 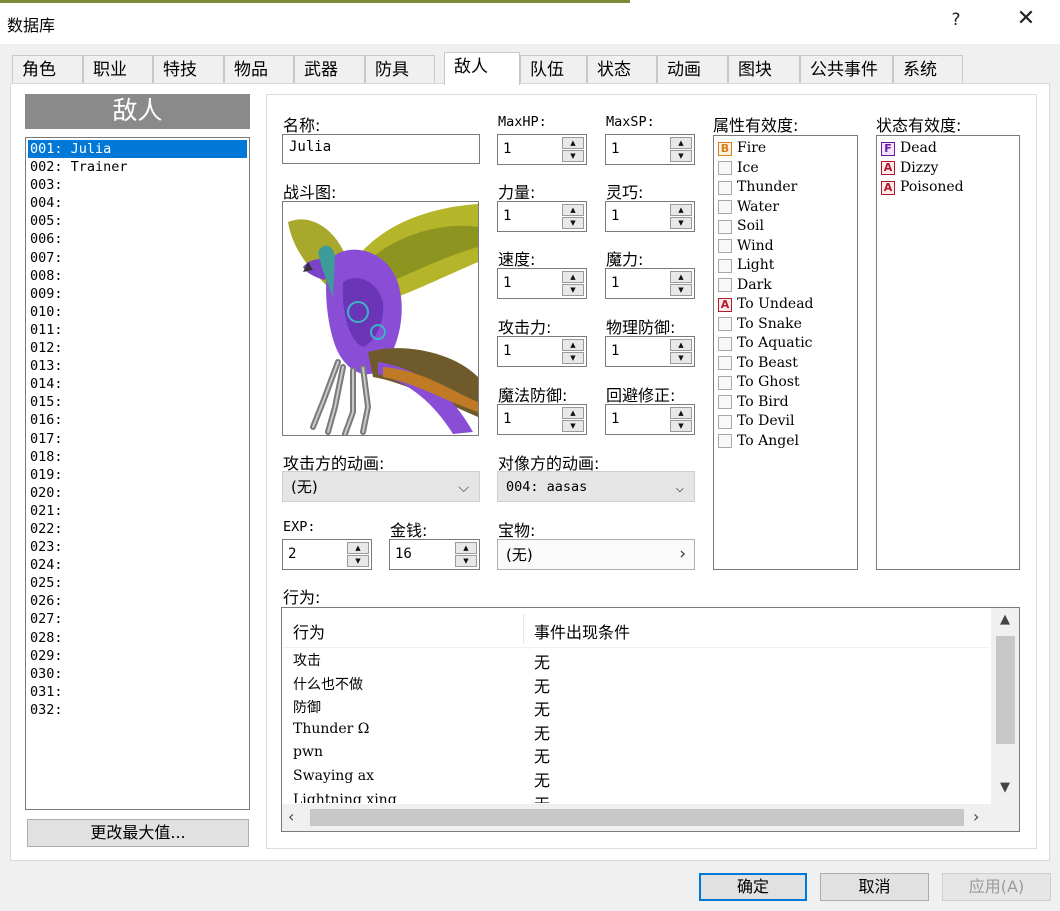 What do you see at coordinates (138, 439) in the screenshot?
I see `enemy-list-item: 017:` at bounding box center [138, 439].